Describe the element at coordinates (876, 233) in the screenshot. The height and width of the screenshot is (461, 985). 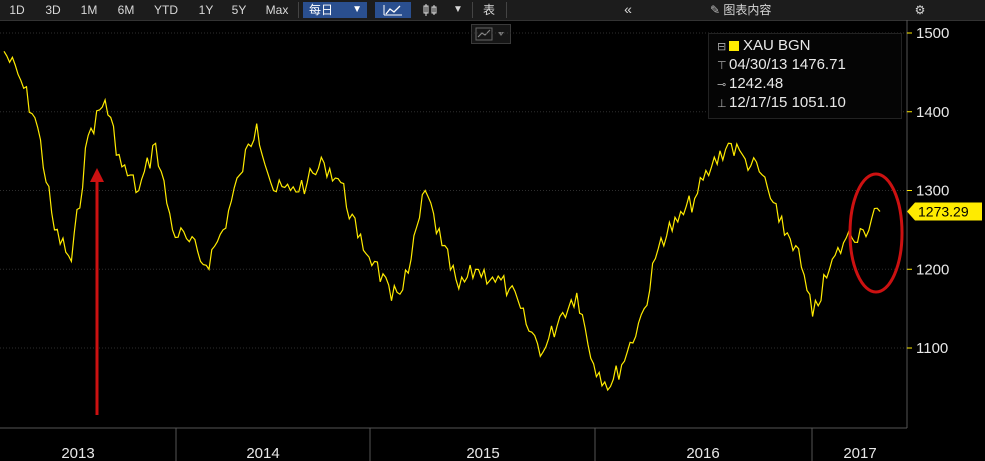
I see `annotation-ellipse` at that location.